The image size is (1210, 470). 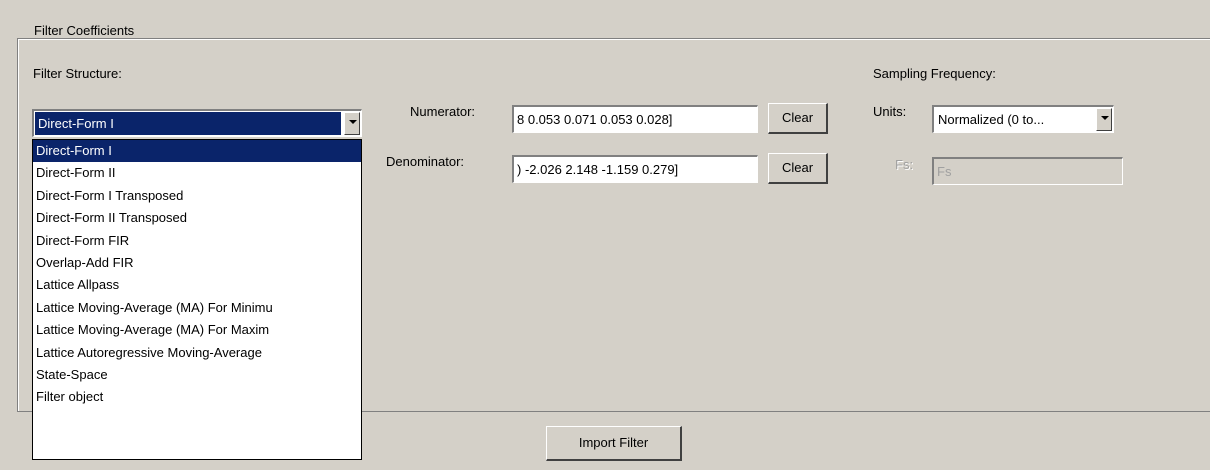 I want to click on numerator-field: 8 0.053 0.071 0.053 0.028], so click(x=635, y=119).